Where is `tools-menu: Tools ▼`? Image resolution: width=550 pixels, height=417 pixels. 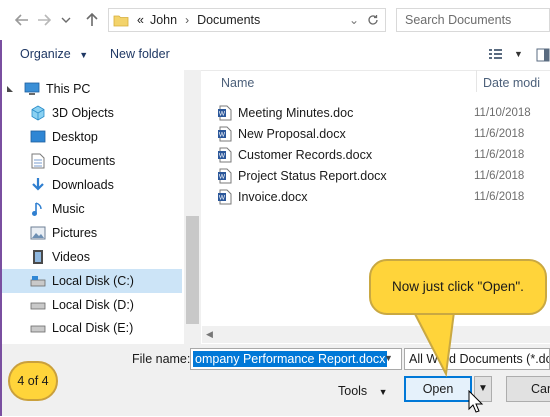 tools-menu: Tools ▼ is located at coordinates (363, 391).